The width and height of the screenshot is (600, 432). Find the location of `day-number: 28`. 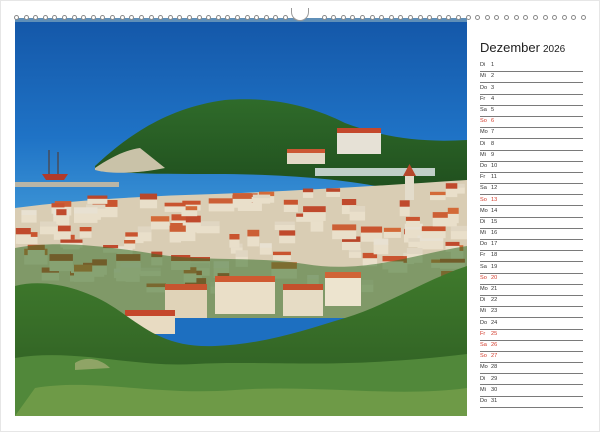

day-number: 28 is located at coordinates (494, 367).